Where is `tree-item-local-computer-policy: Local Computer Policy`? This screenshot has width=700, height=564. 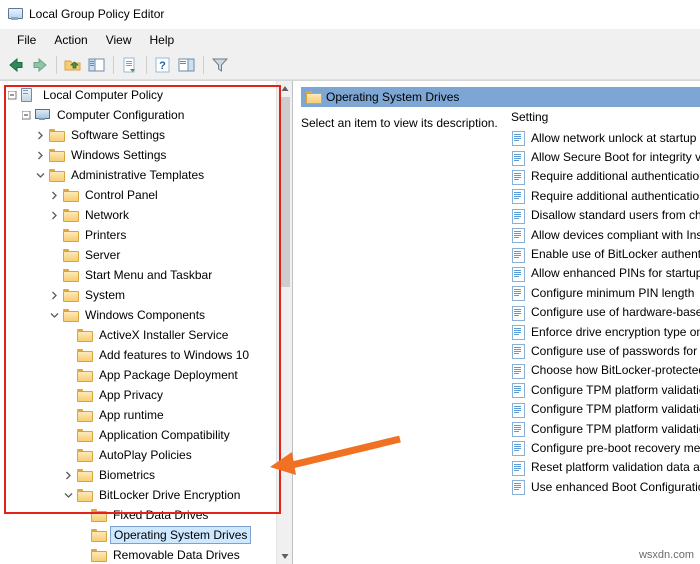 tree-item-local-computer-policy: Local Computer Policy is located at coordinates (146, 95).